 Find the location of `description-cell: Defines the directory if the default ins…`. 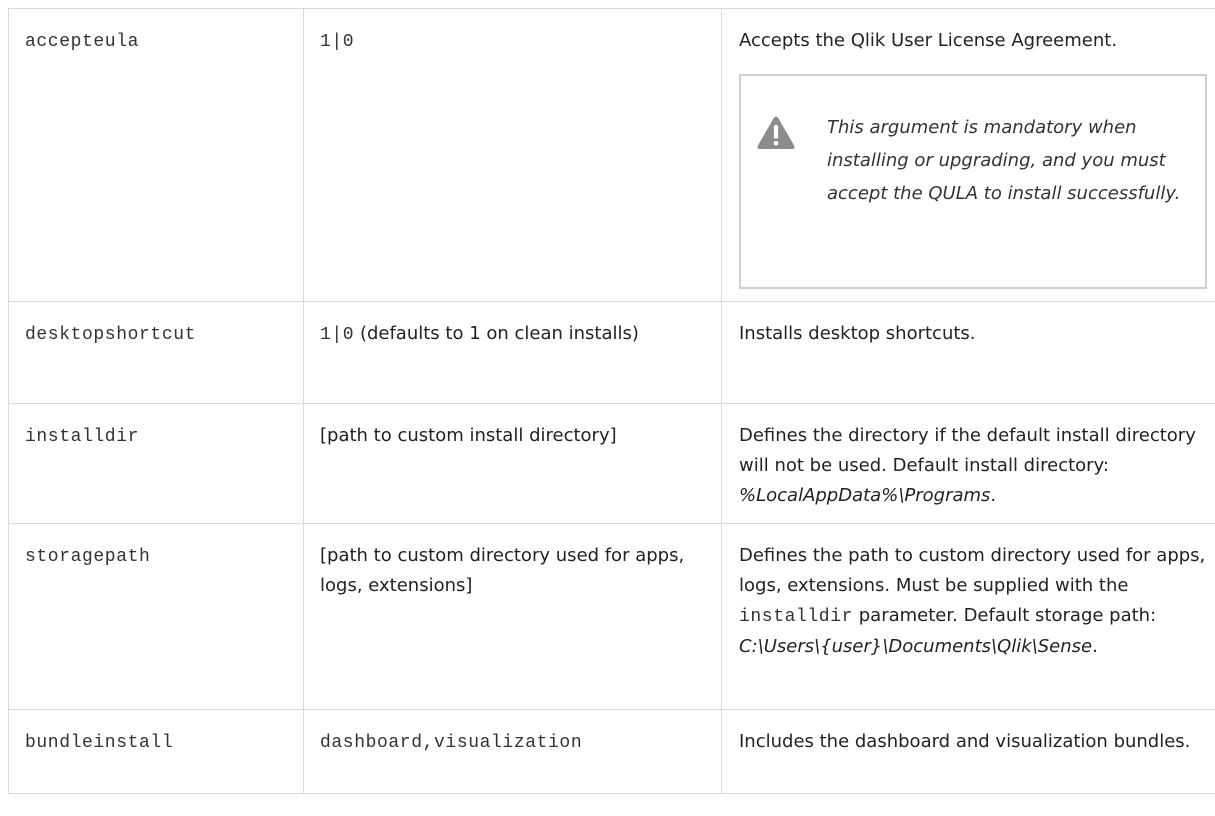

description-cell: Defines the directory if the default ins… is located at coordinates (968, 463).